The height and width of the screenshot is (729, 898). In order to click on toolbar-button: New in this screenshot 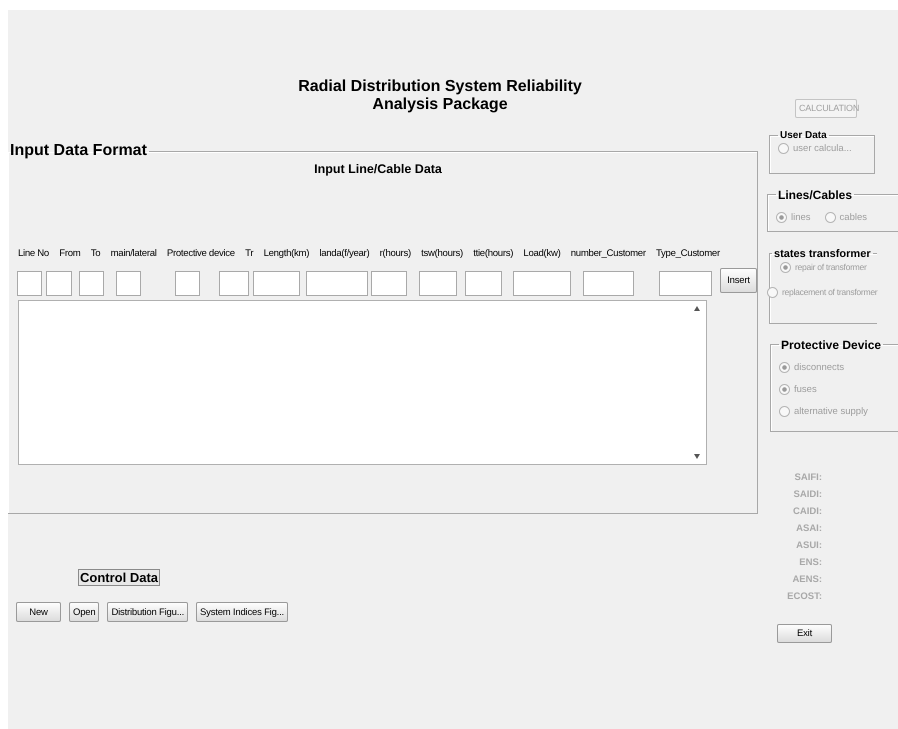, I will do `click(38, 612)`.